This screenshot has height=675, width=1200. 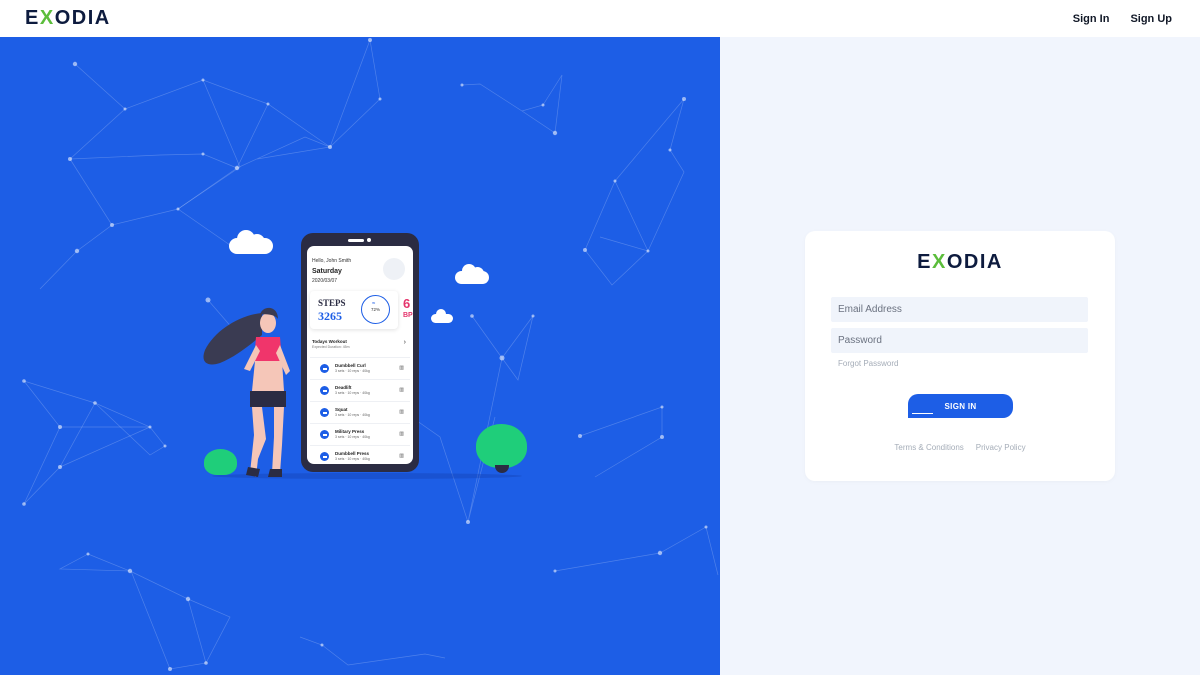 What do you see at coordinates (331, 347) in the screenshot?
I see `workout-duration: Expected Duration: 45m` at bounding box center [331, 347].